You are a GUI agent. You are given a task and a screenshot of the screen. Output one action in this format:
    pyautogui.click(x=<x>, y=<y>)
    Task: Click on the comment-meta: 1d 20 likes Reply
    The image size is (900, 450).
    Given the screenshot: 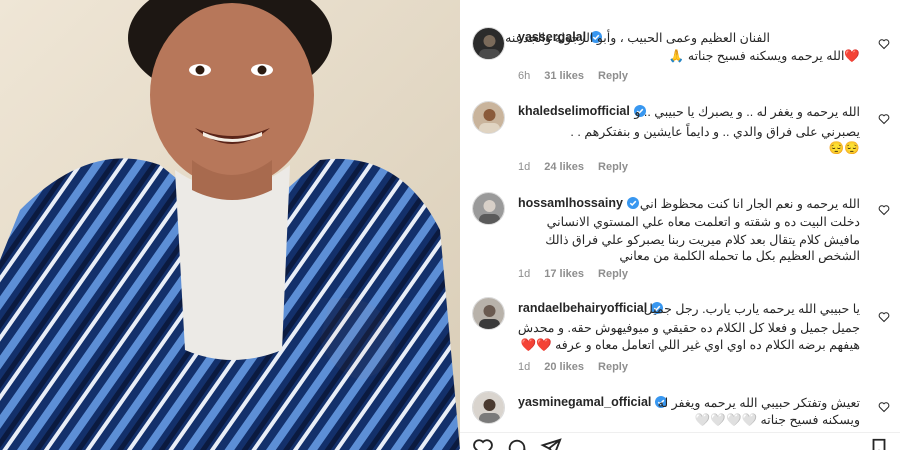 What is the action you would take?
    pyautogui.click(x=573, y=367)
    